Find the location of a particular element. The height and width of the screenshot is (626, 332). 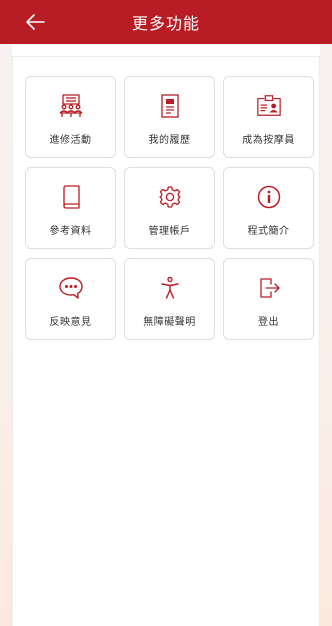

menu-item-my-resume: 我的履歷 is located at coordinates (169, 117).